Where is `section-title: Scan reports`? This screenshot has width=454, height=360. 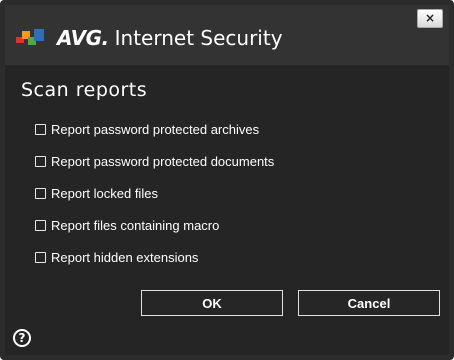
section-title: Scan reports is located at coordinates (84, 90).